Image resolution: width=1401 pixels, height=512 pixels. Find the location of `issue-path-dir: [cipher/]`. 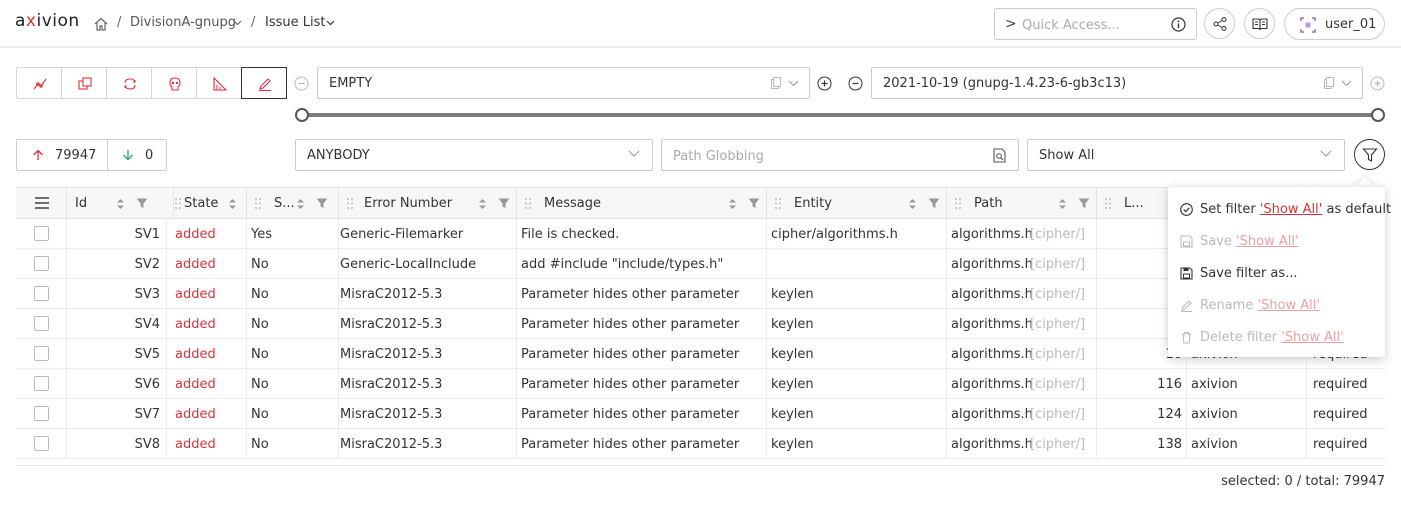

issue-path-dir: [cipher/] is located at coordinates (1058, 444).